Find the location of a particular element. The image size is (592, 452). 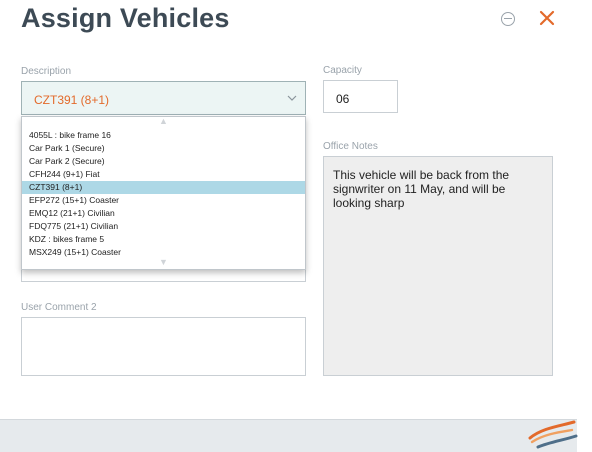

dropdown-option: EFP272 (15+1) Coaster is located at coordinates (163, 200).